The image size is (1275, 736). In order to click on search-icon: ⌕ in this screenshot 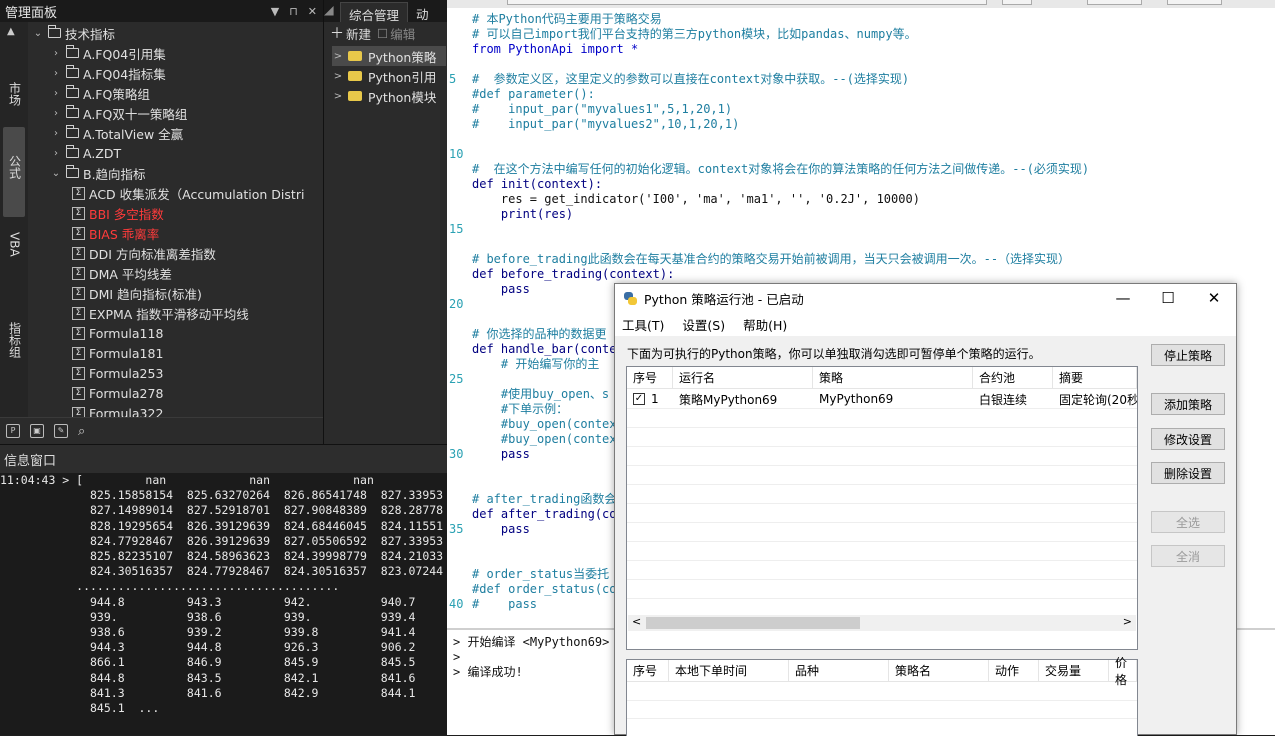, I will do `click(81, 431)`.